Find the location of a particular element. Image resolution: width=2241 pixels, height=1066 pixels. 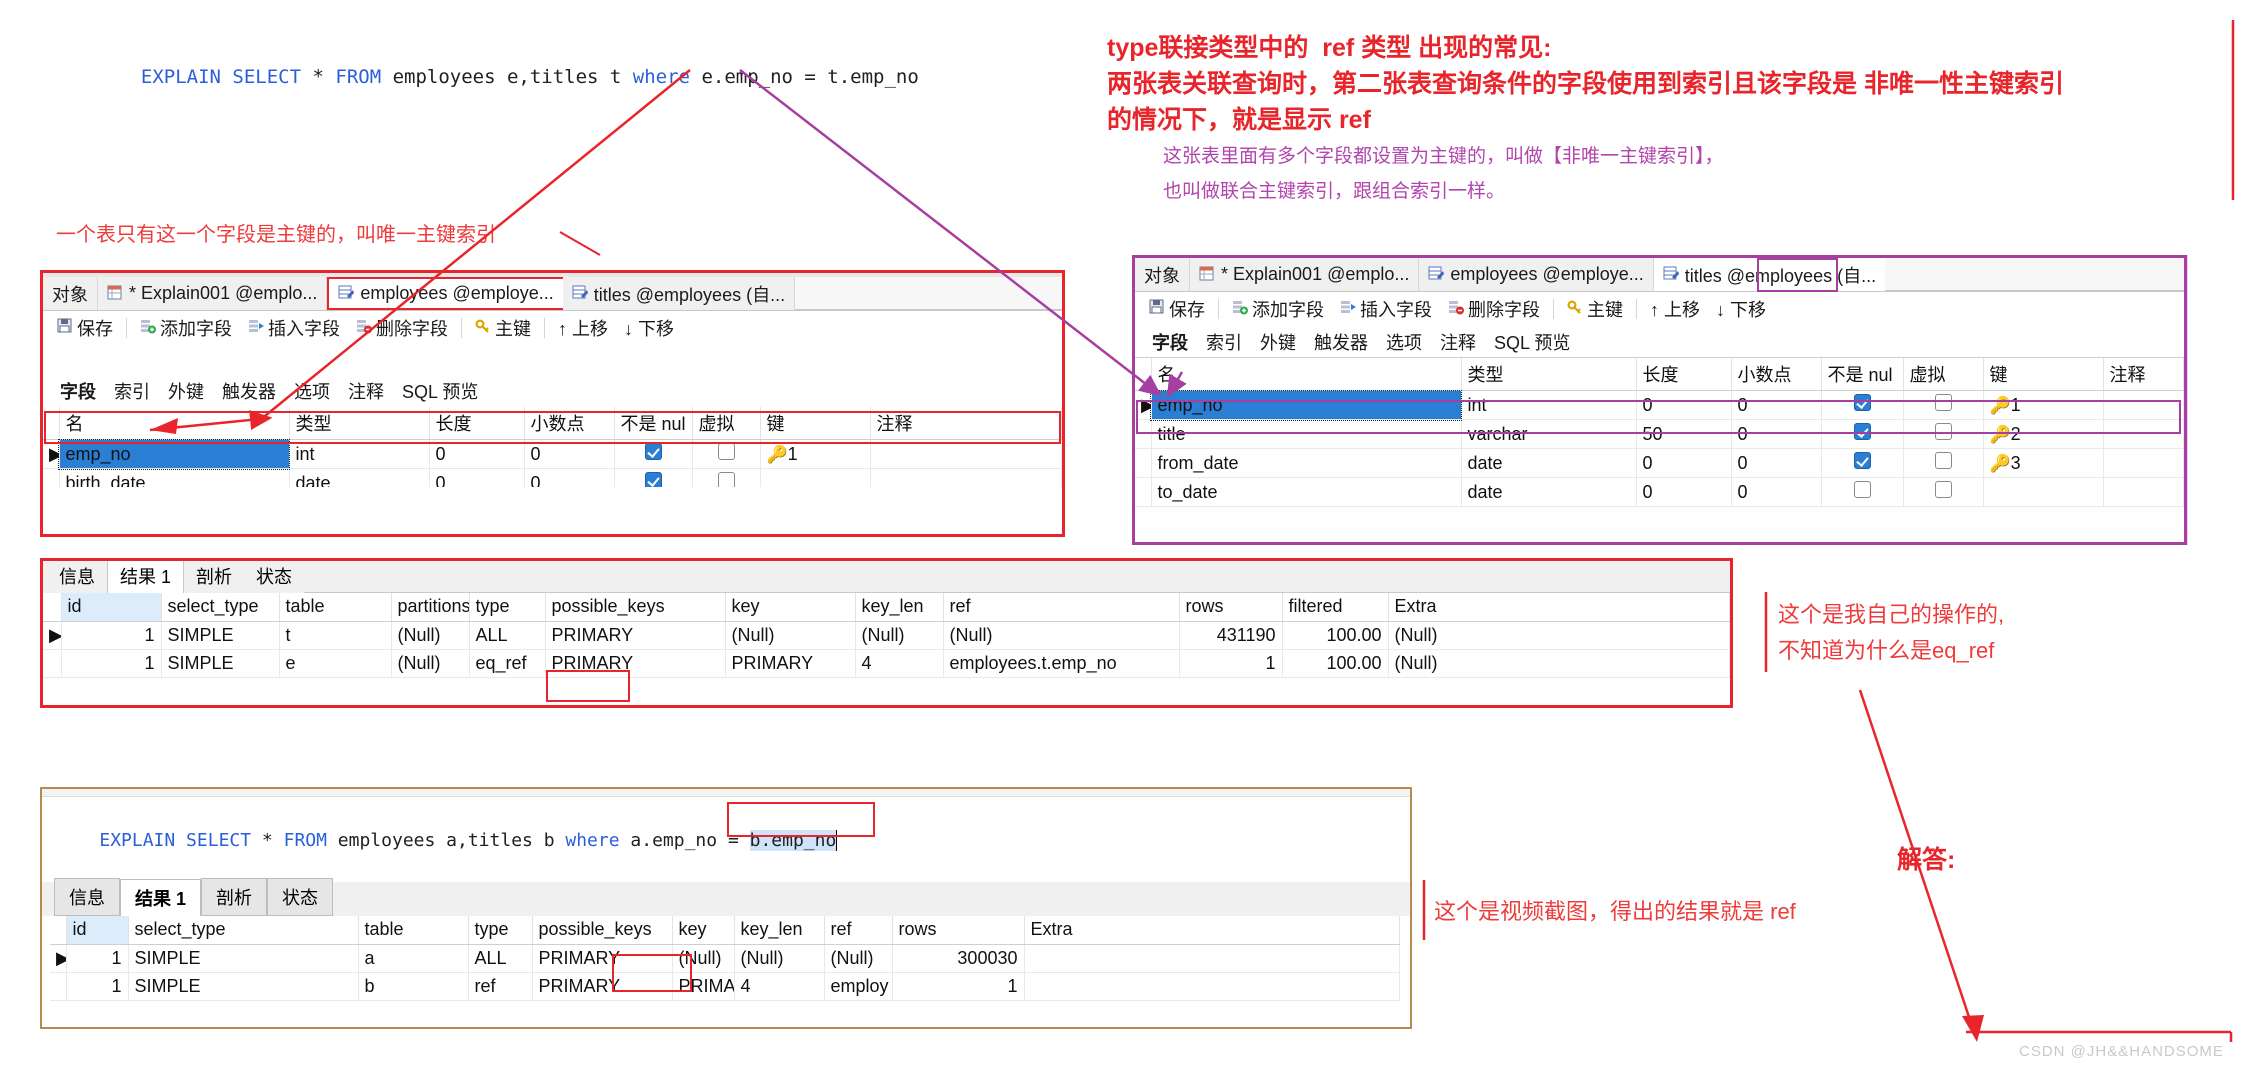

result-bottom-tabbar: 信息 结果 1 剖析 状态 is located at coordinates (726, 897).